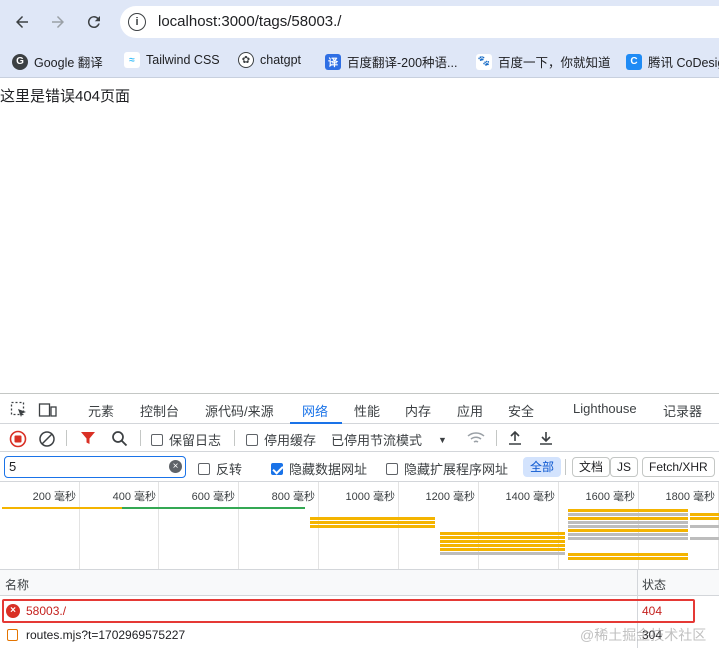 Image resolution: width=719 pixels, height=648 pixels. I want to click on codesign-icon: C, so click(634, 61).